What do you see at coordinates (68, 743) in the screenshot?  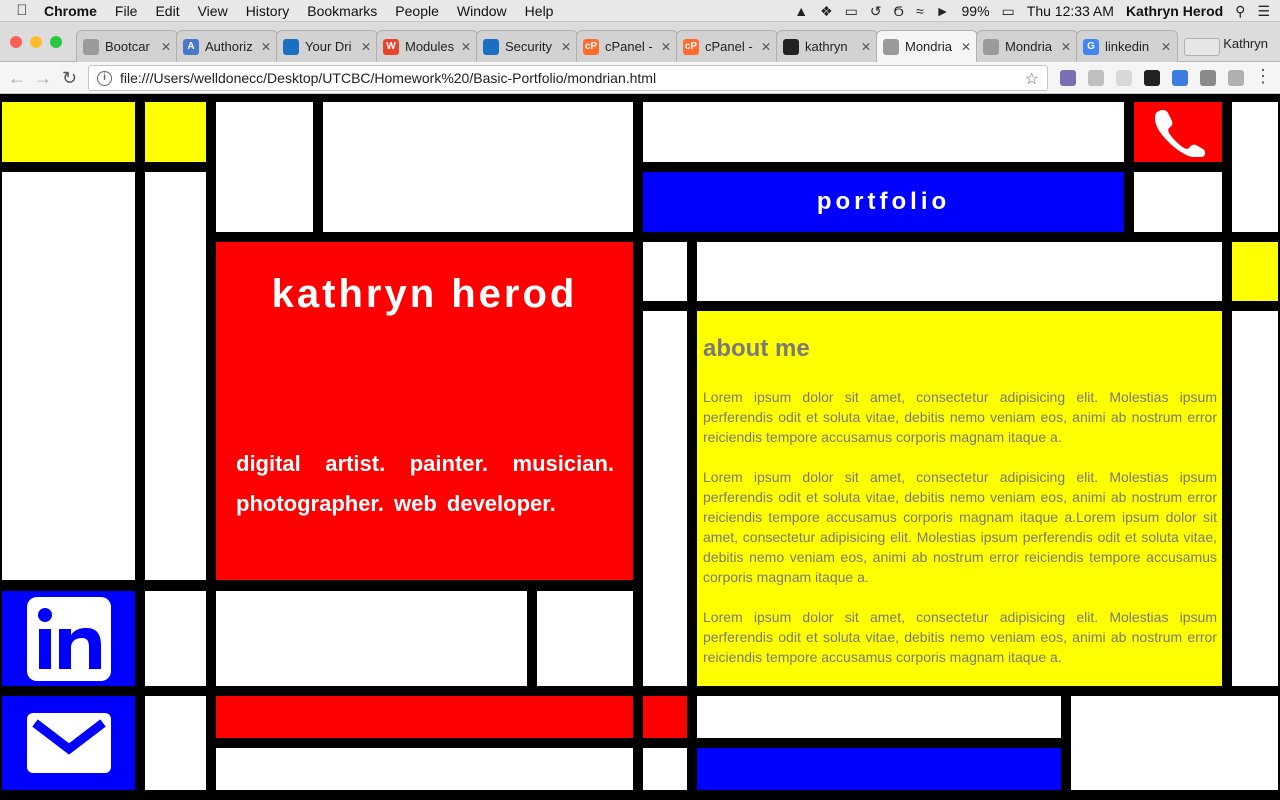 I see `email-link` at bounding box center [68, 743].